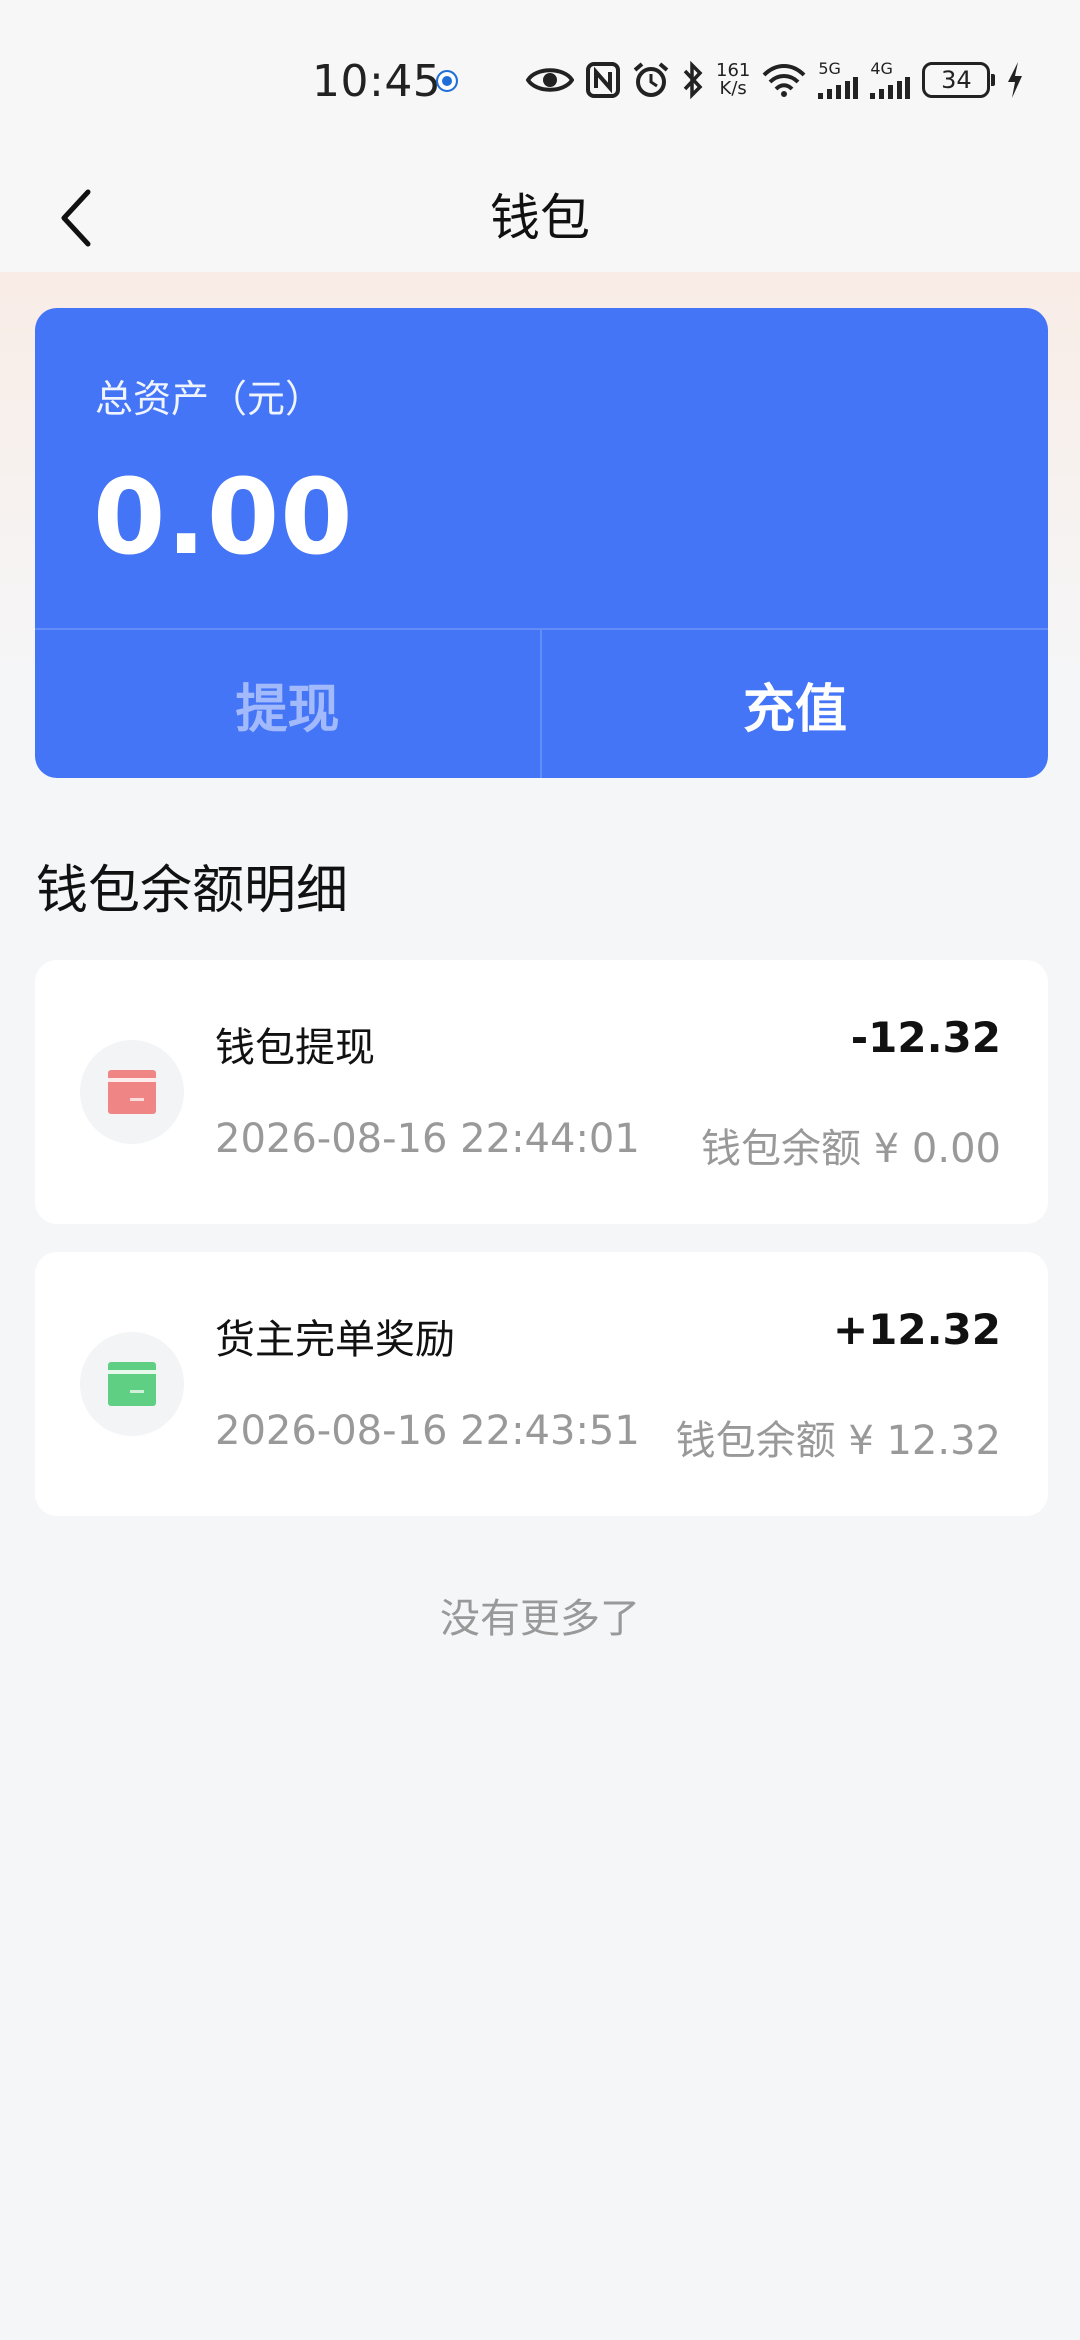 This screenshot has width=1080, height=2340. What do you see at coordinates (287, 704) in the screenshot?
I see `withdraw-button: 提现` at bounding box center [287, 704].